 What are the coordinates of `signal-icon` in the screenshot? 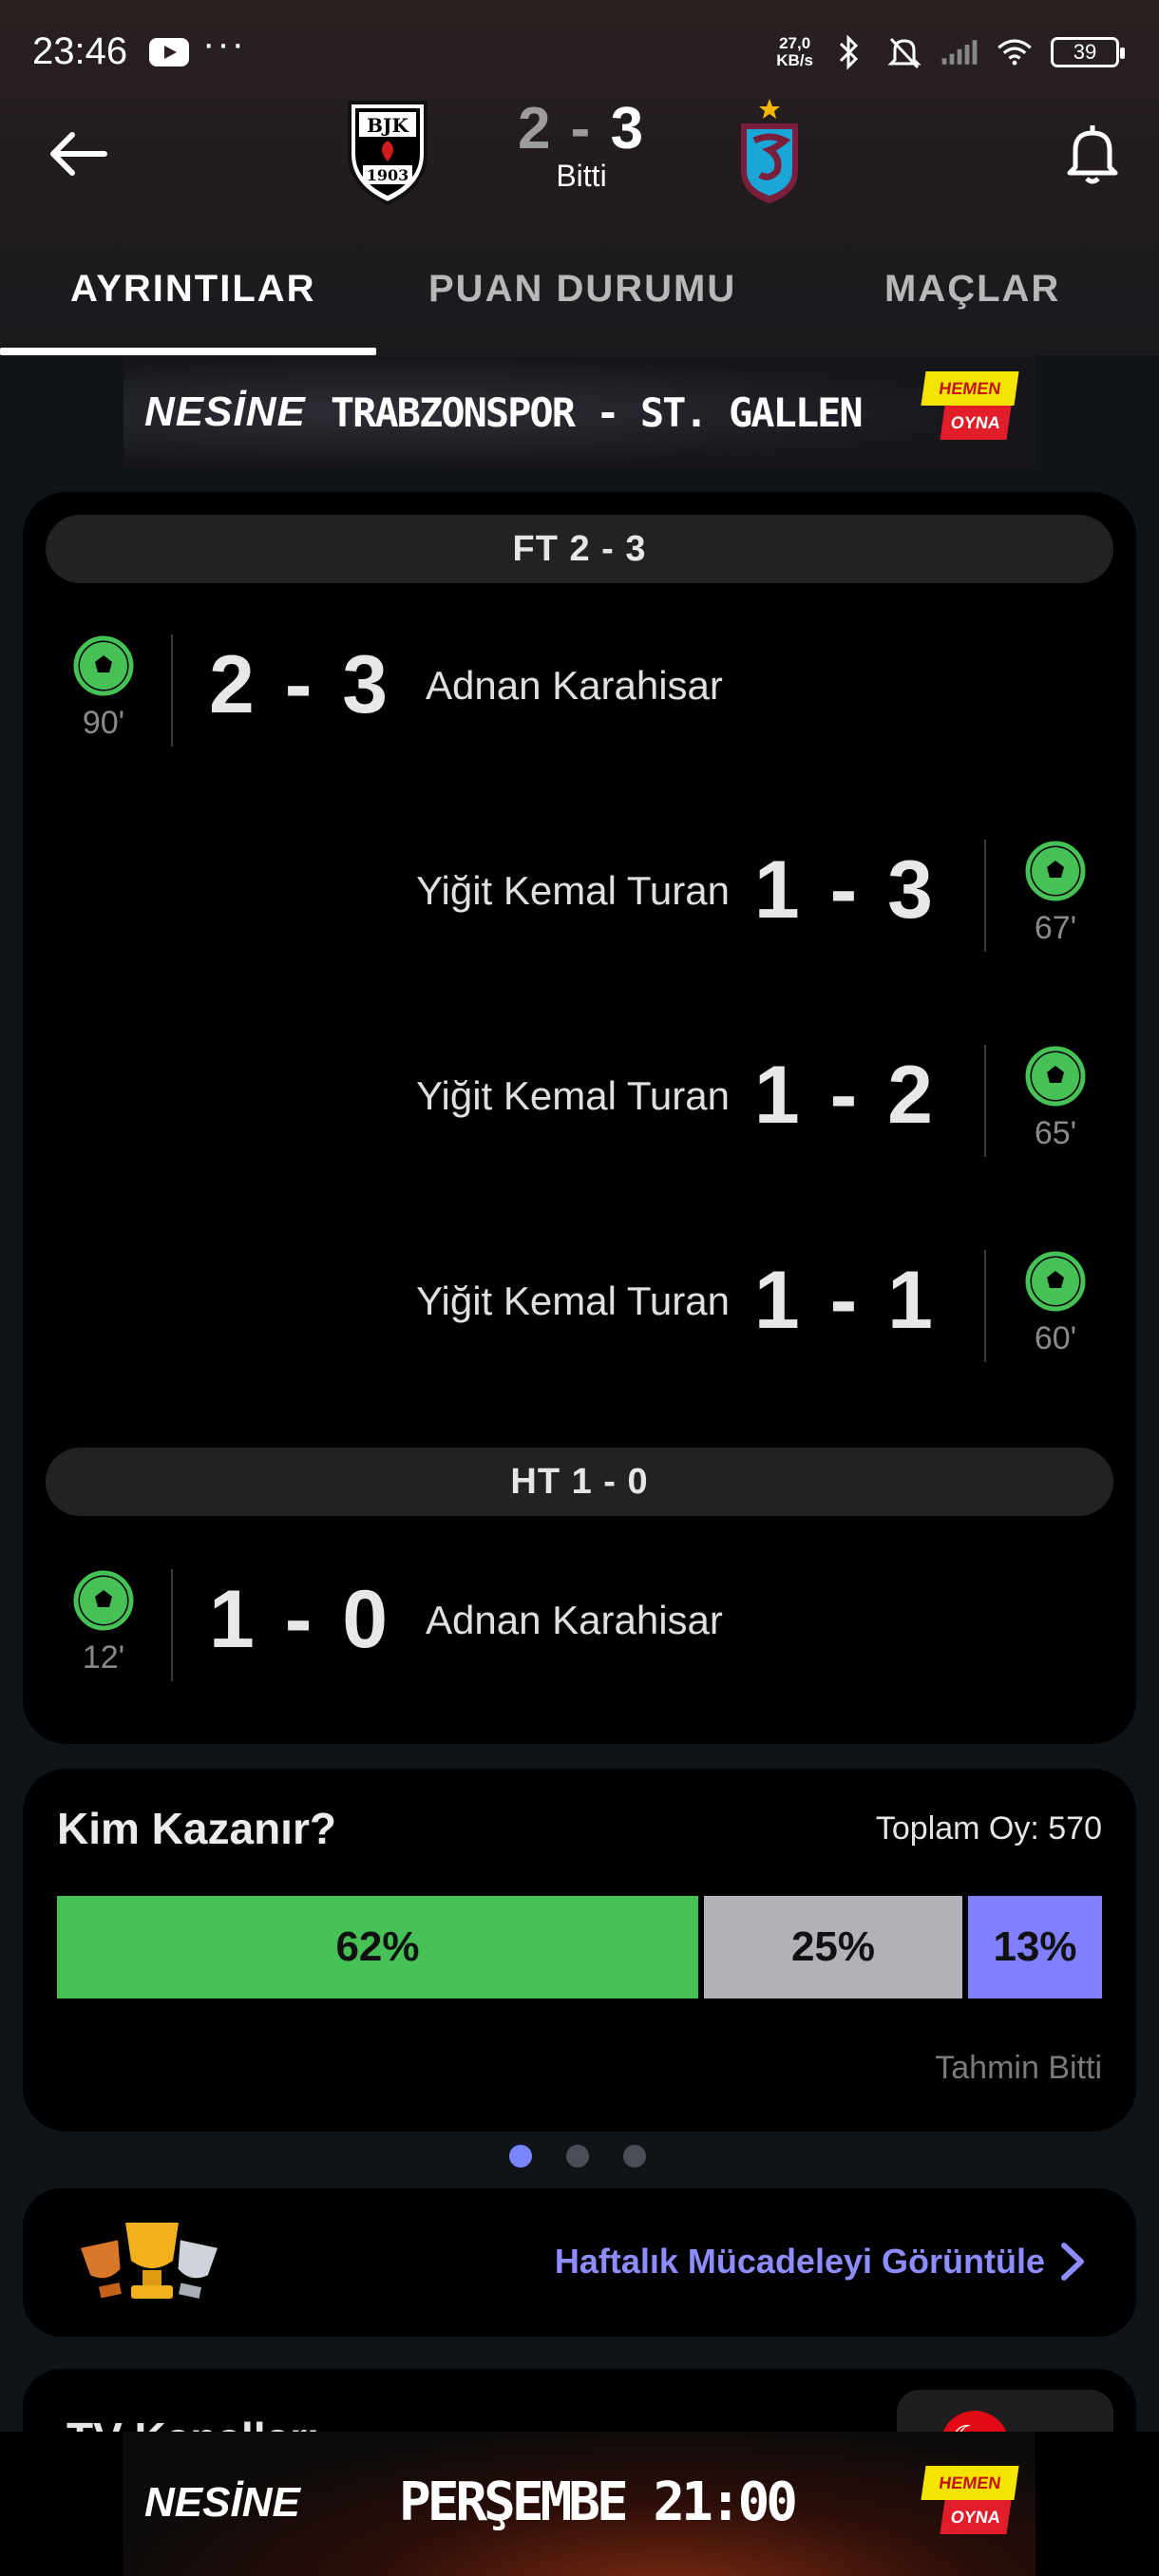 It's located at (959, 52).